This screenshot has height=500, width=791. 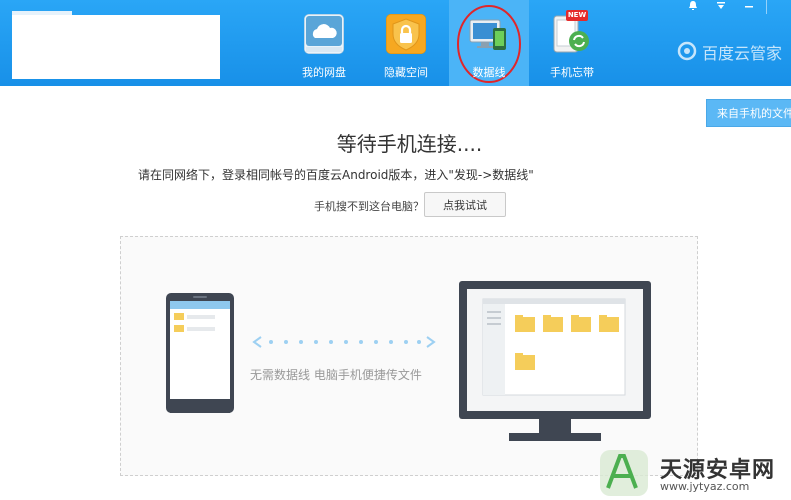 I want to click on try-button: 点我试试, so click(x=465, y=204).